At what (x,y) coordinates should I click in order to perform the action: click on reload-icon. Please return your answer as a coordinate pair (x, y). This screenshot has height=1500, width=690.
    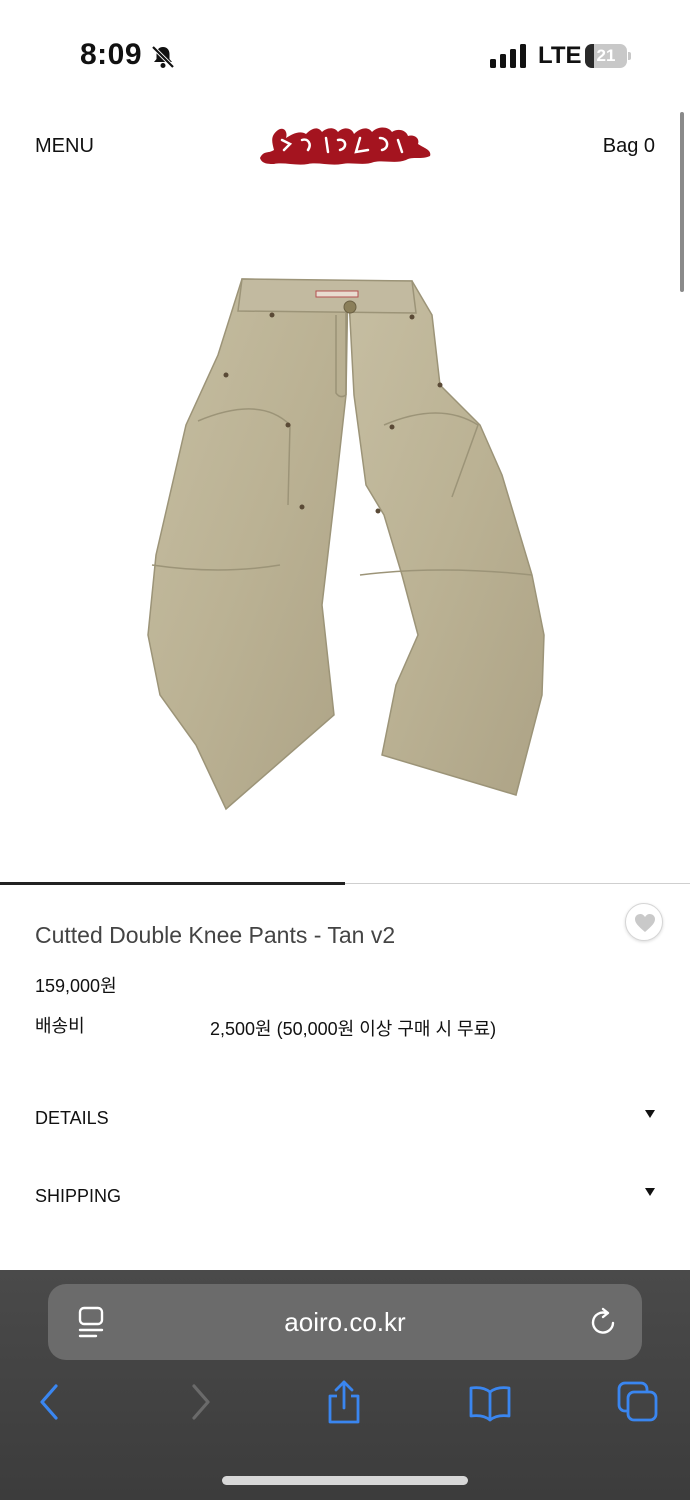
    Looking at the image, I should click on (604, 1322).